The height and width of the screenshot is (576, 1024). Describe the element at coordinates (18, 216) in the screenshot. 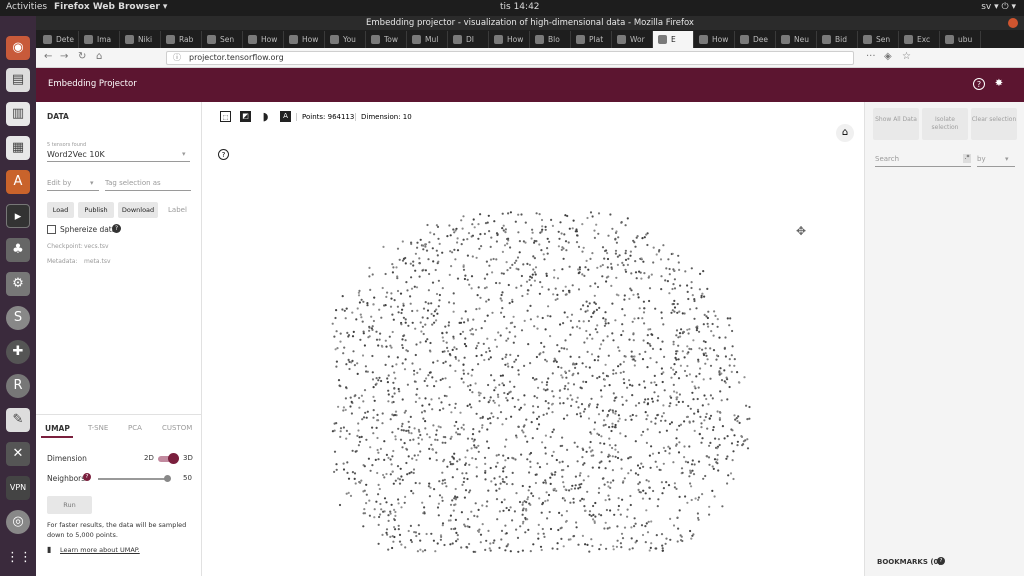

I see `terminal-icon: ▸` at that location.